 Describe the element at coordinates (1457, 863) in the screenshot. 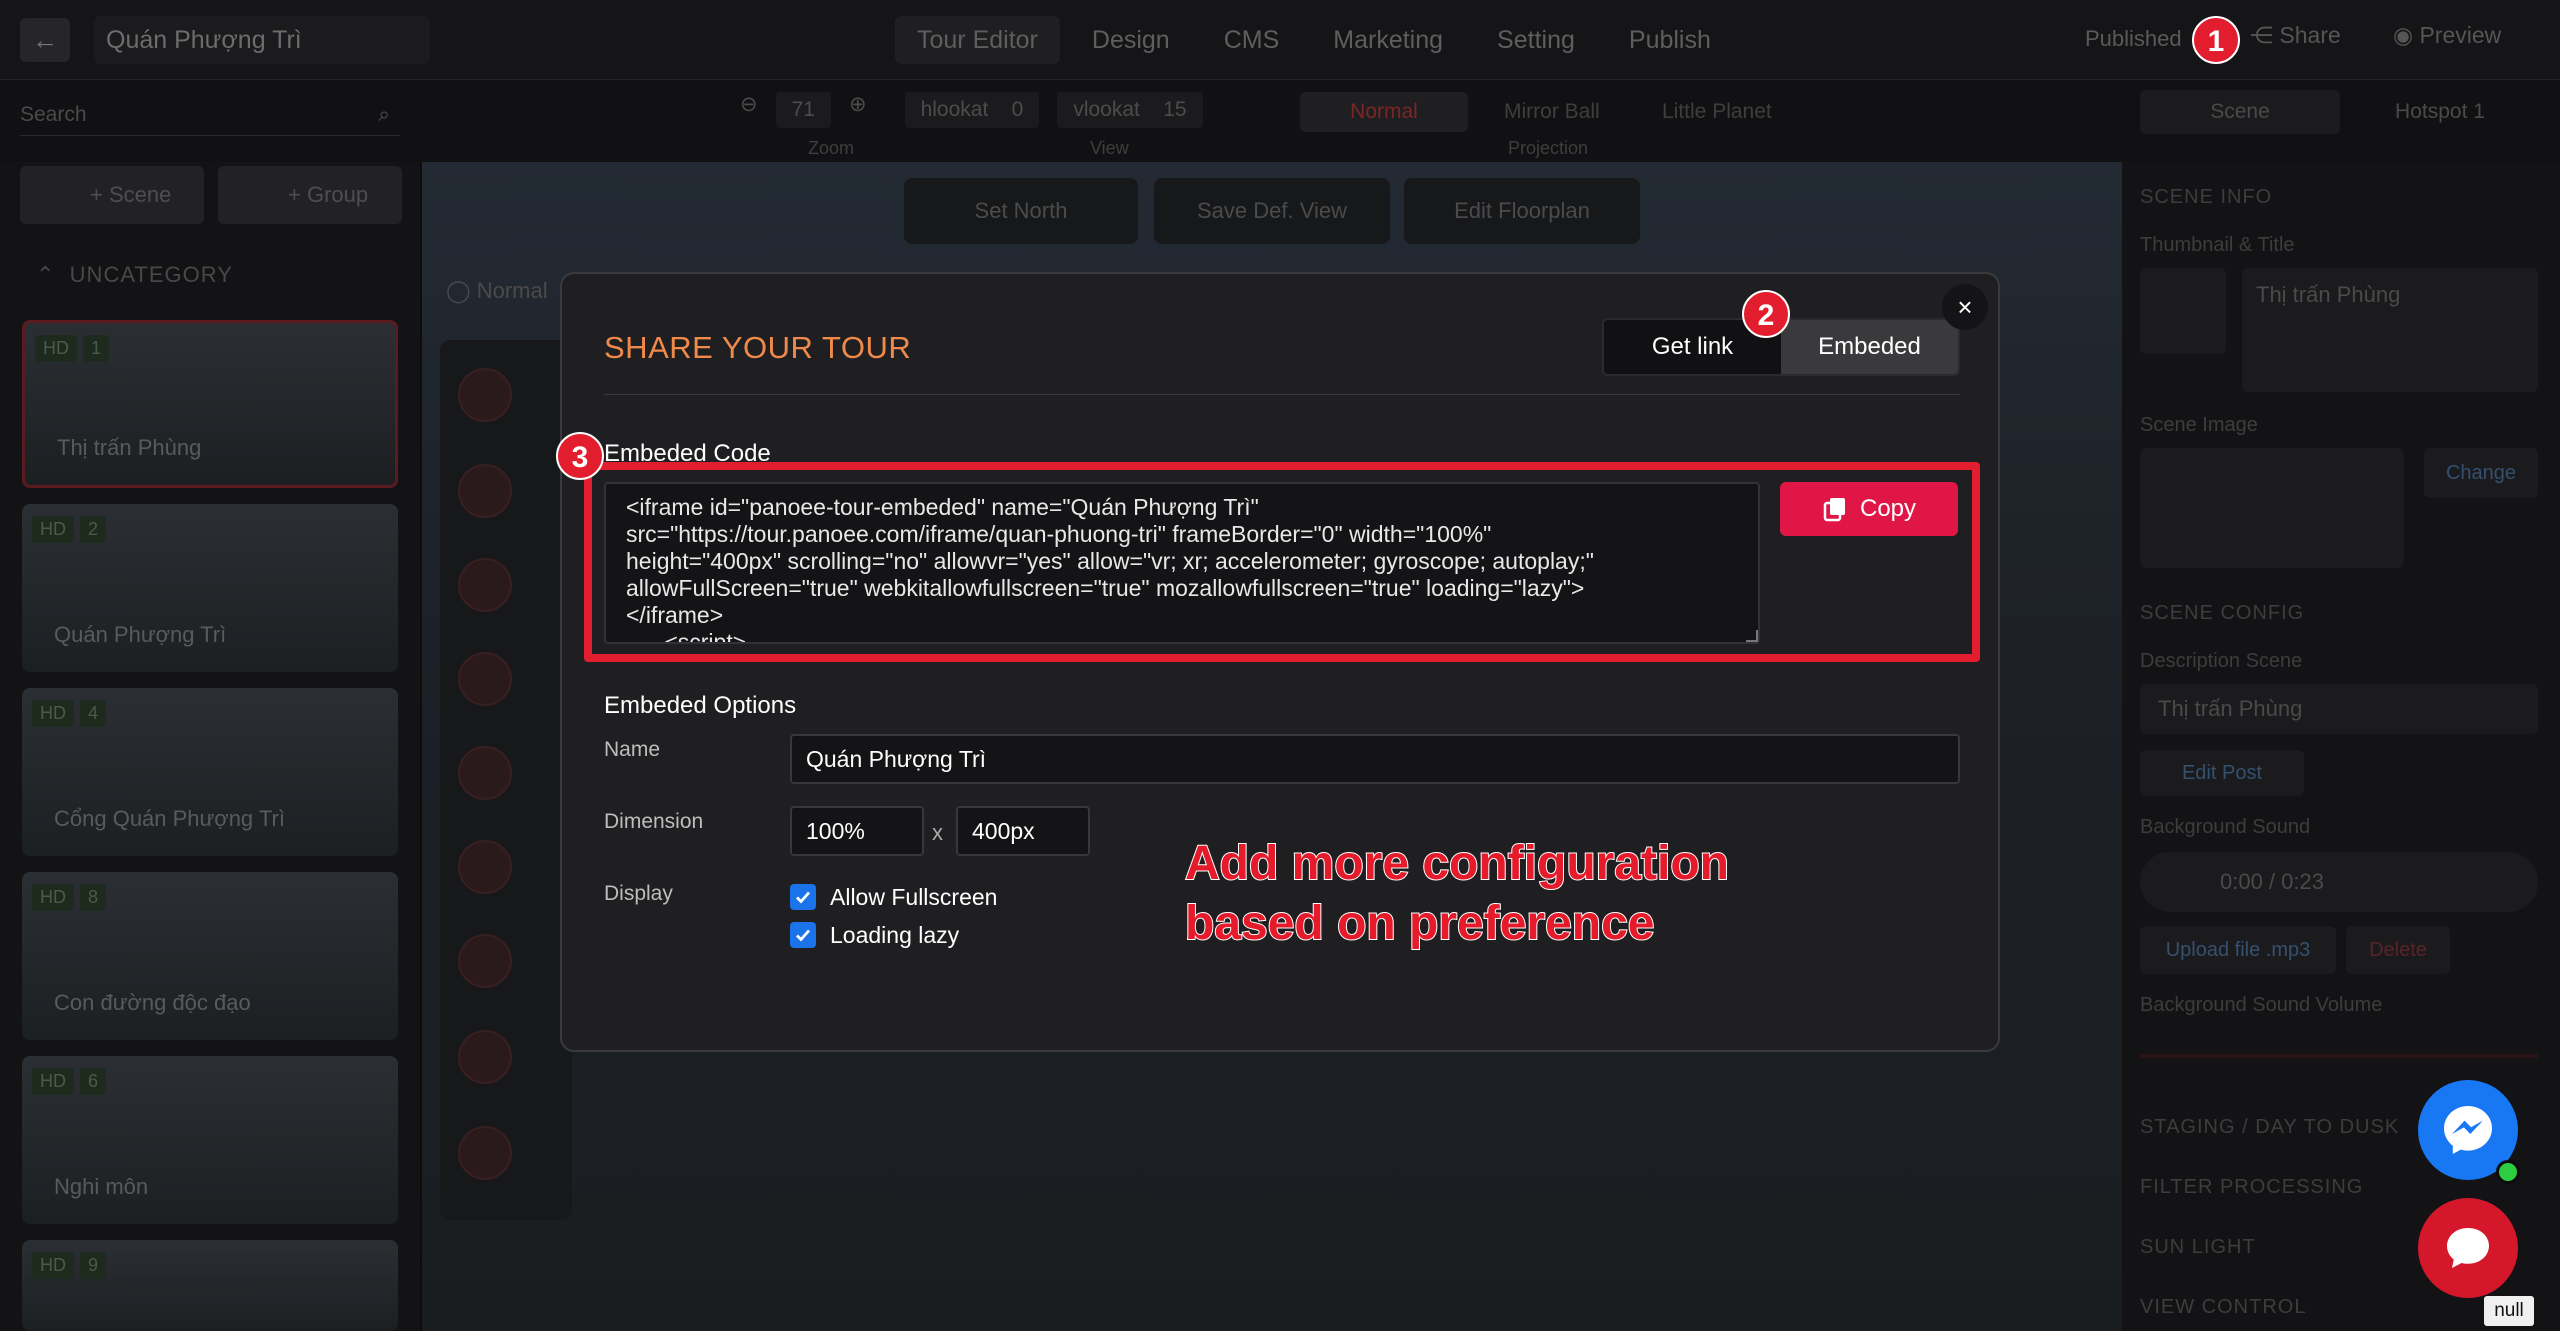

I see `annotation-line-1: Add more configuration` at that location.